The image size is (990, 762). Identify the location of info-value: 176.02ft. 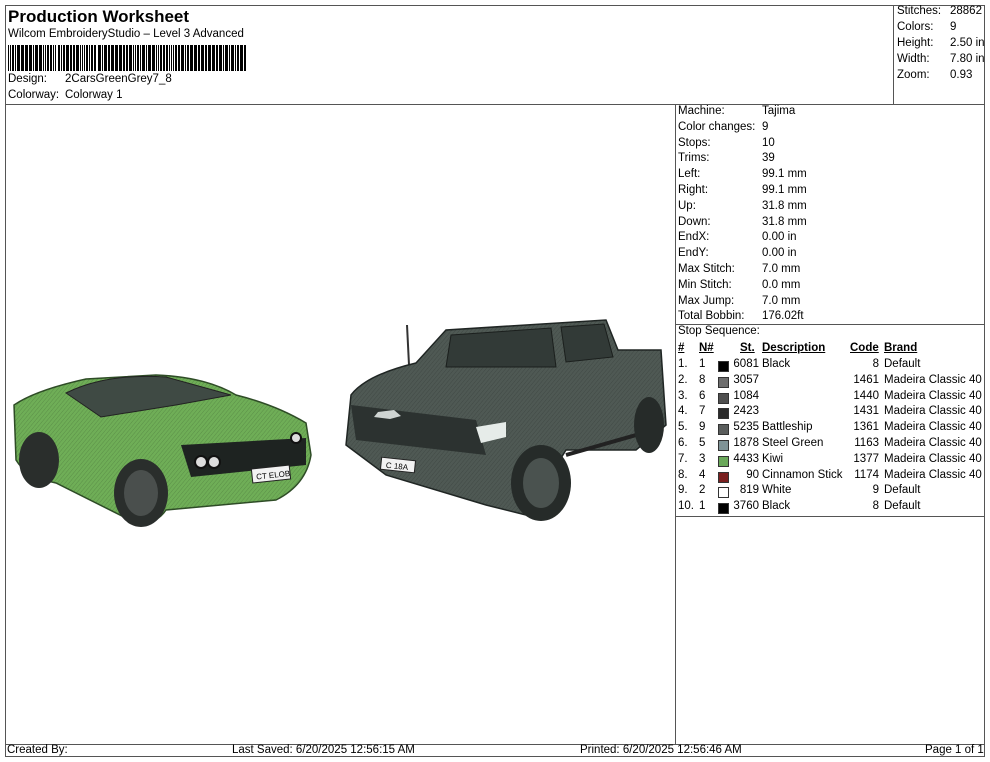
(783, 316).